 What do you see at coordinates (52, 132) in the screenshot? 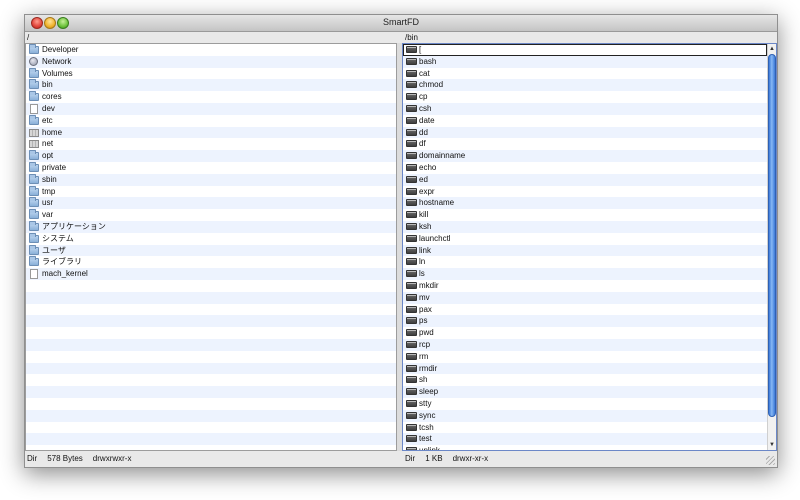
I see `file-name-label: home` at bounding box center [52, 132].